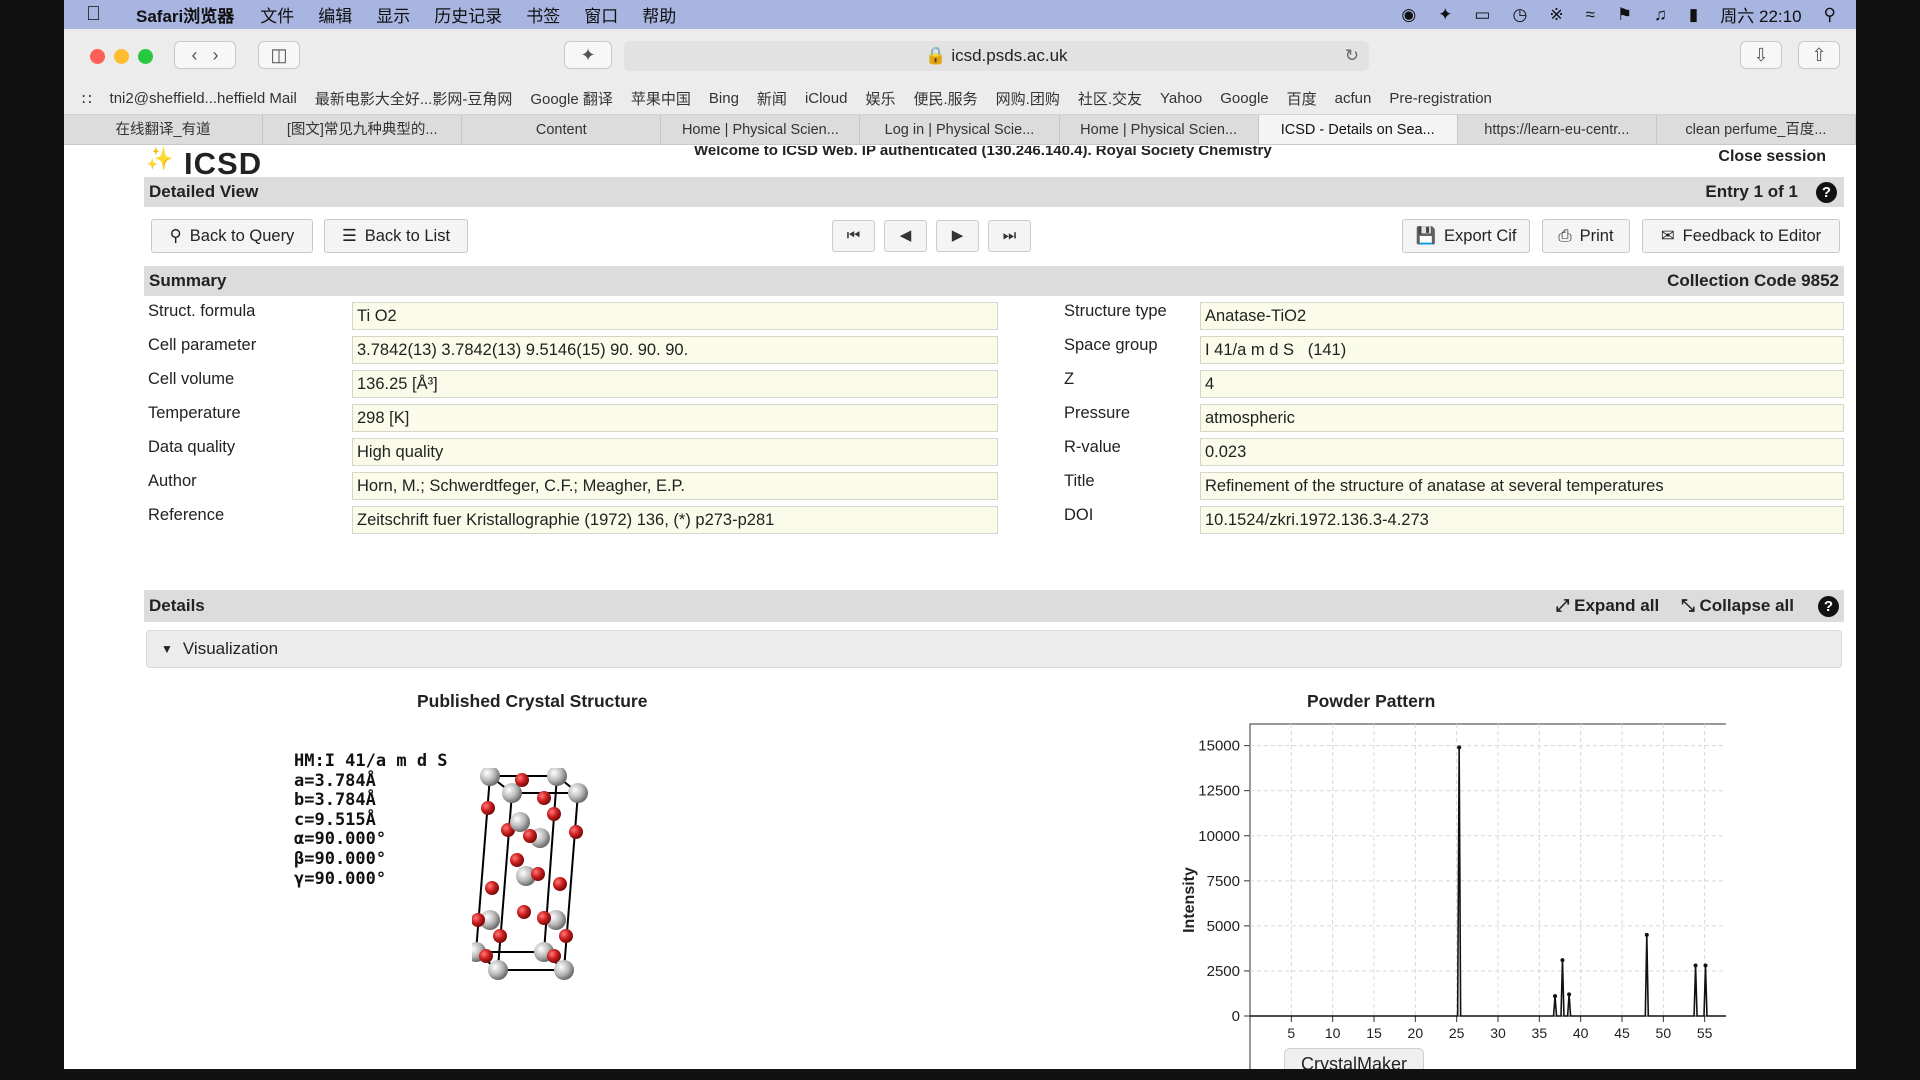 The width and height of the screenshot is (1920, 1080). What do you see at coordinates (1519, 15) in the screenshot?
I see `time-machine-icon: ◷` at bounding box center [1519, 15].